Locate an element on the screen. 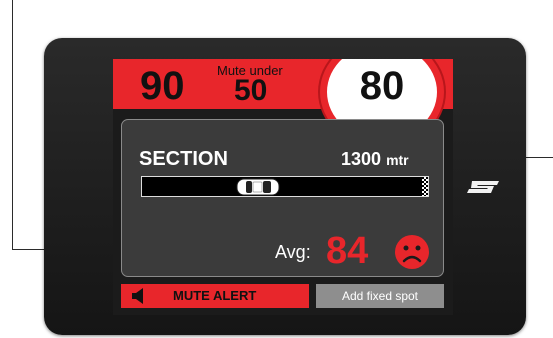 This screenshot has height=338, width=553. mute-under-value: 50 is located at coordinates (251, 90).